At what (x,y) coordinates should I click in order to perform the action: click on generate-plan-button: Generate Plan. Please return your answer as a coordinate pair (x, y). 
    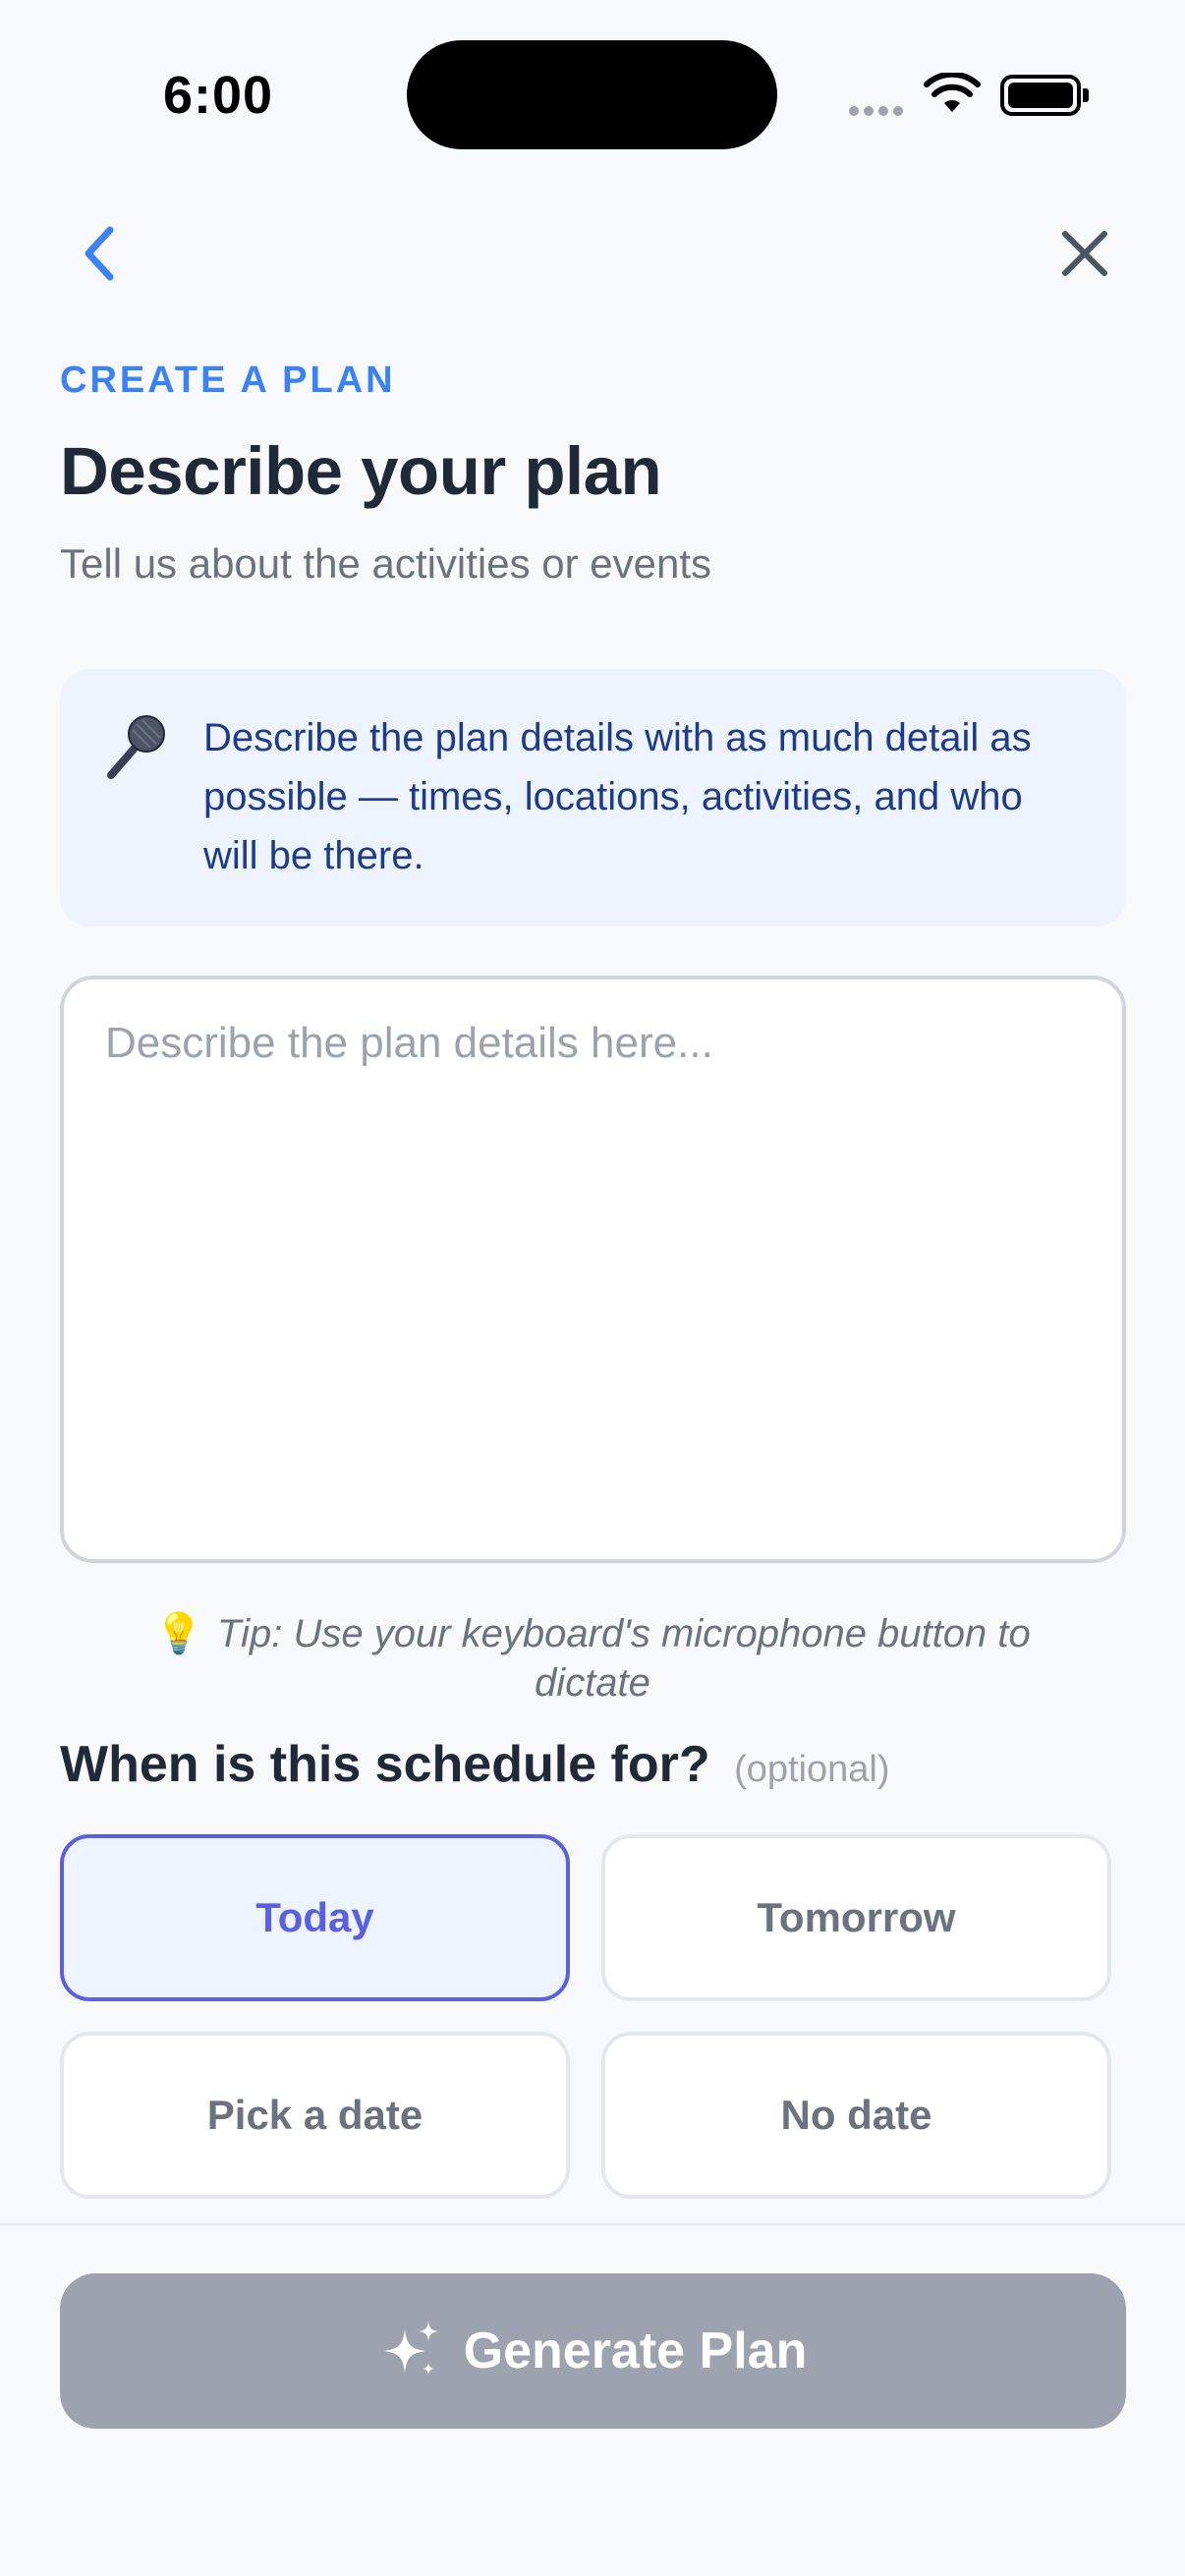
    Looking at the image, I should click on (593, 2351).